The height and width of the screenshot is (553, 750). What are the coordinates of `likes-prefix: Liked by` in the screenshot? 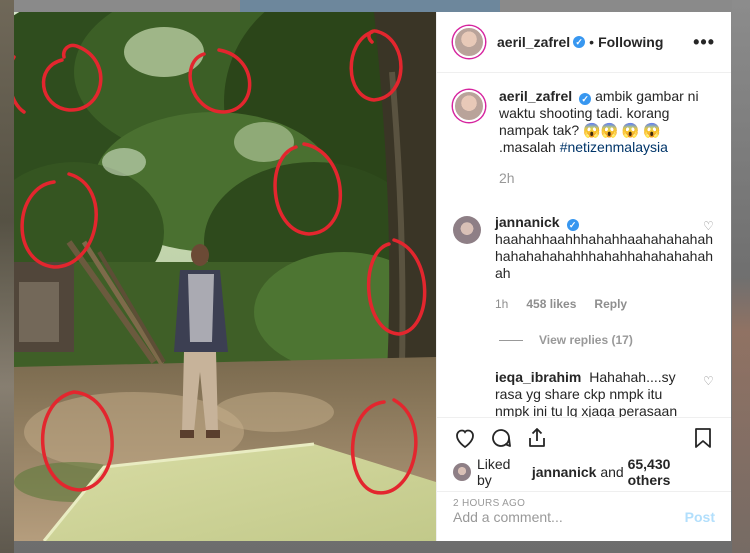 It's located at (494, 472).